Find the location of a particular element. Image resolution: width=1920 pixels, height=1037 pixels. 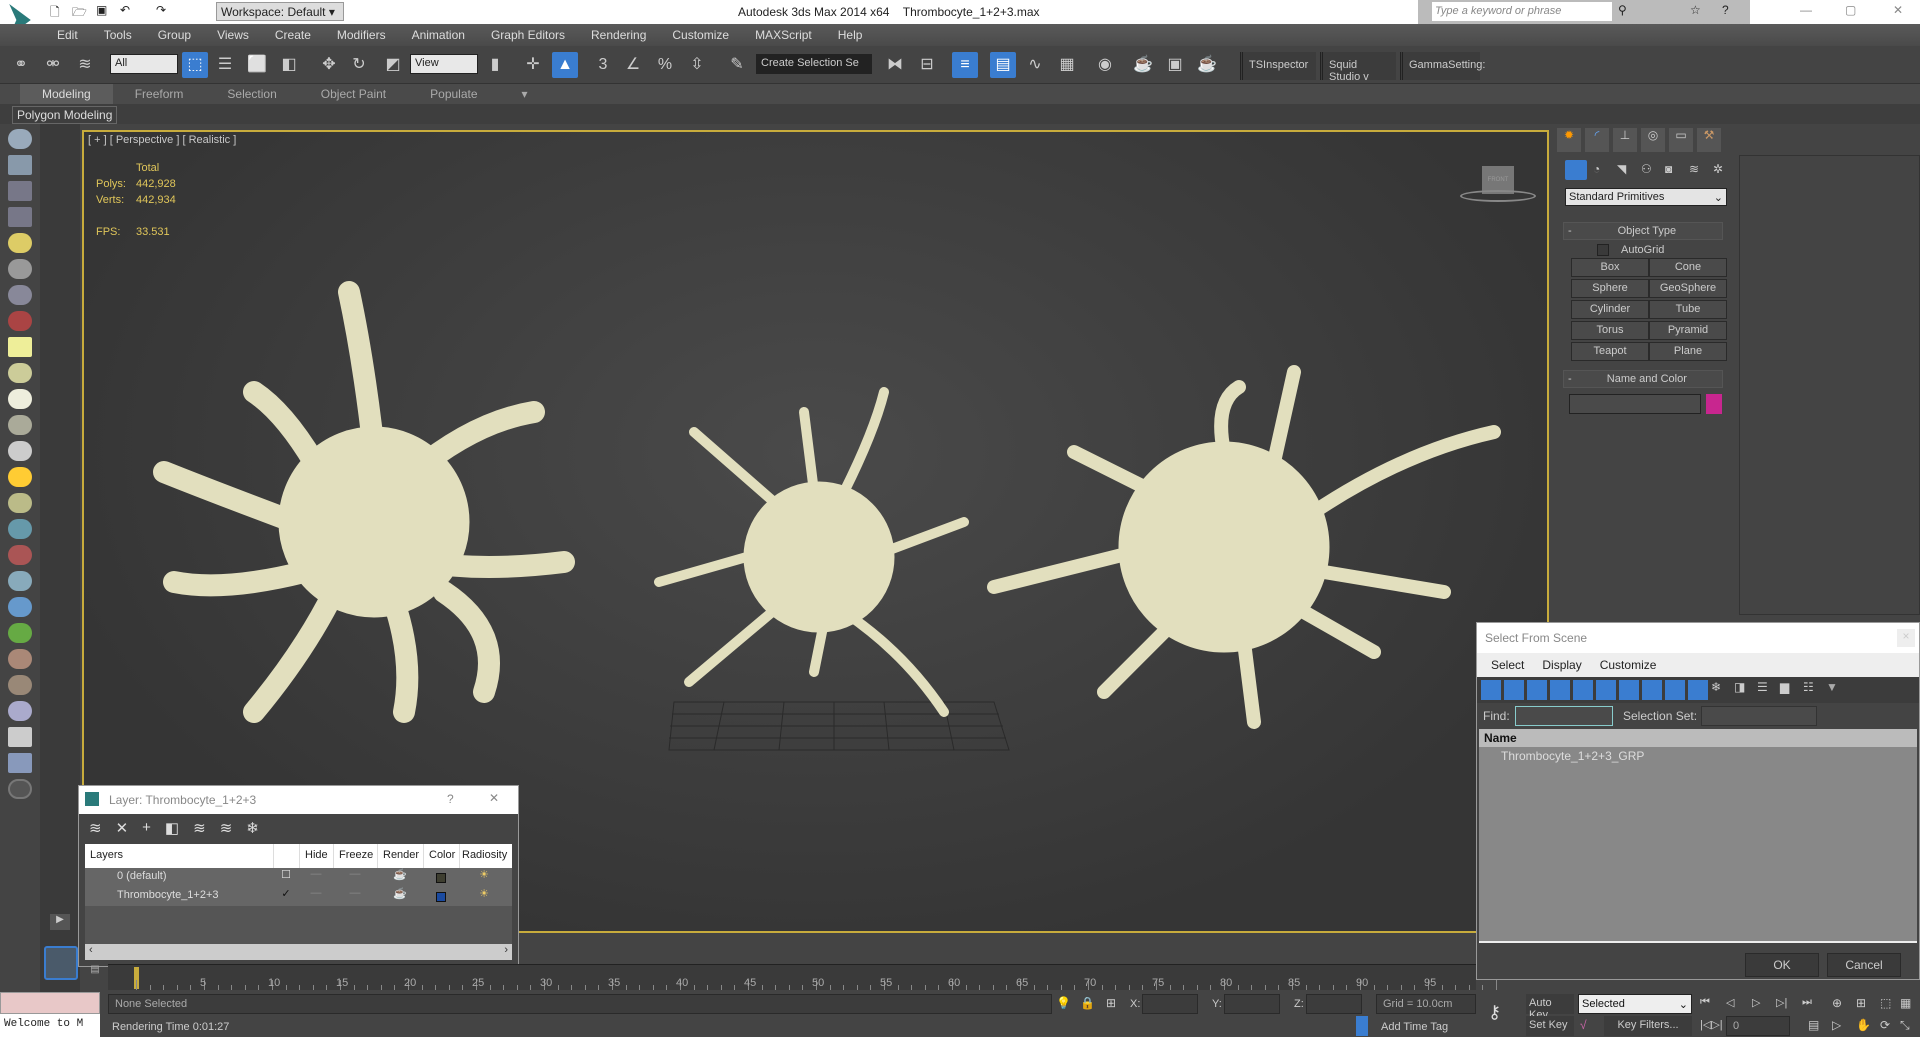

ox-icon is located at coordinates (20, 685).